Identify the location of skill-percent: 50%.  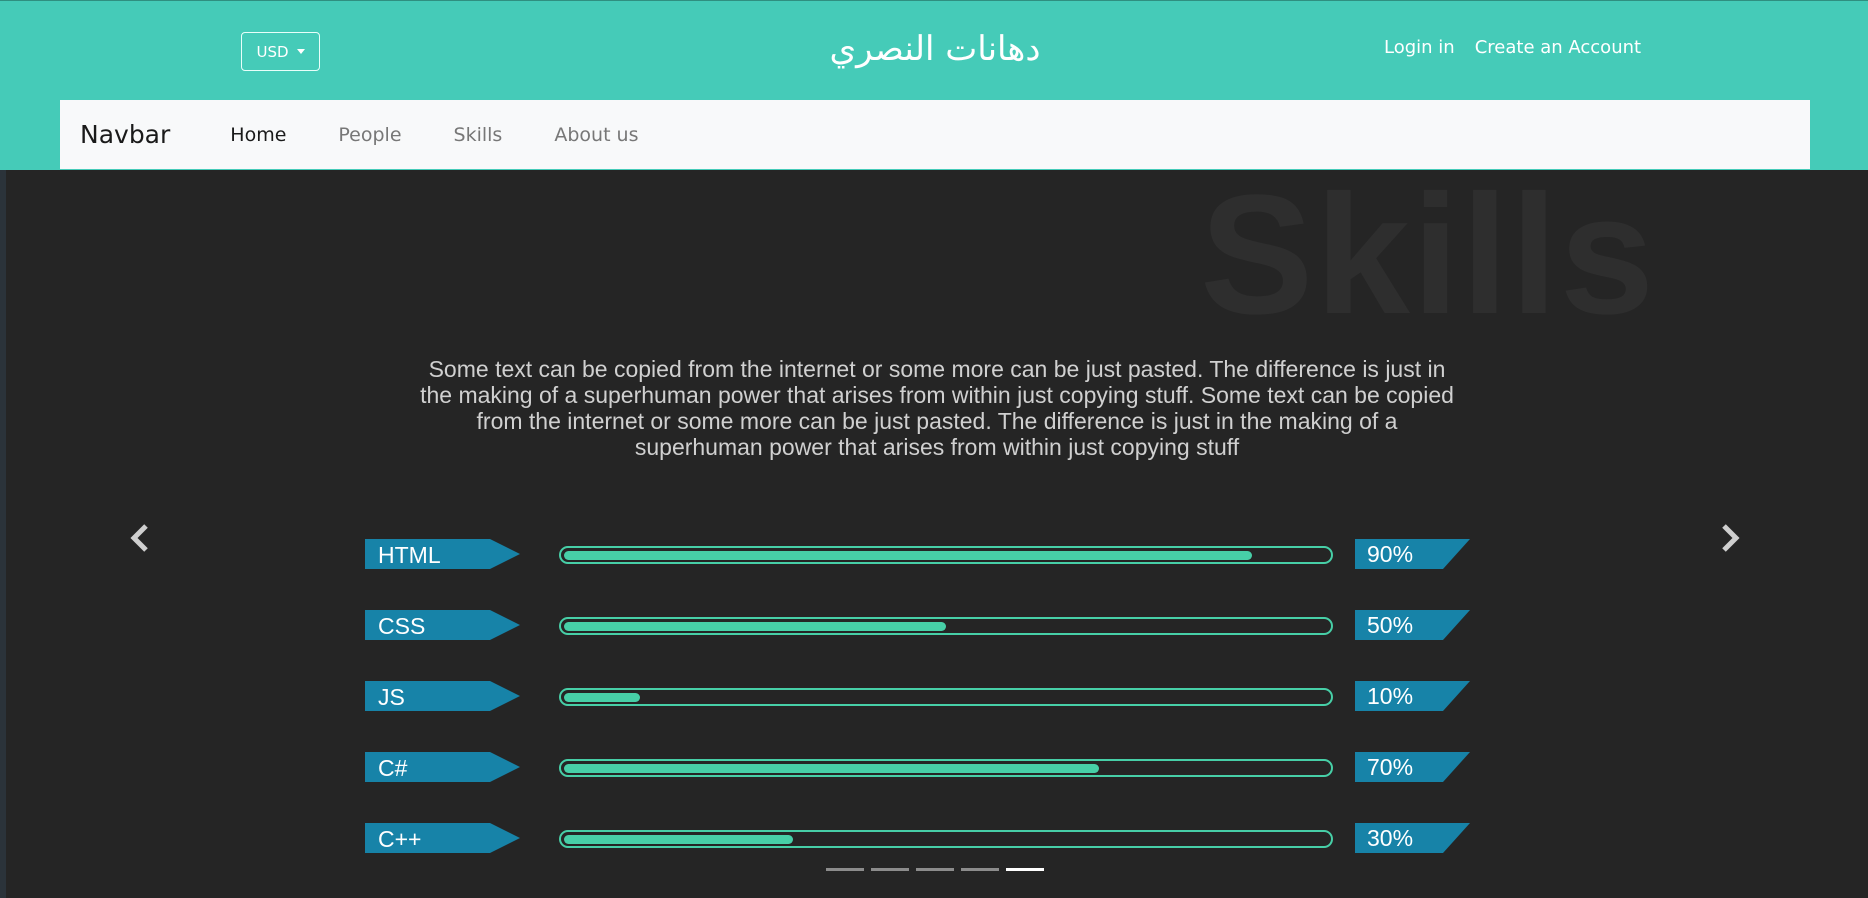
(1390, 625).